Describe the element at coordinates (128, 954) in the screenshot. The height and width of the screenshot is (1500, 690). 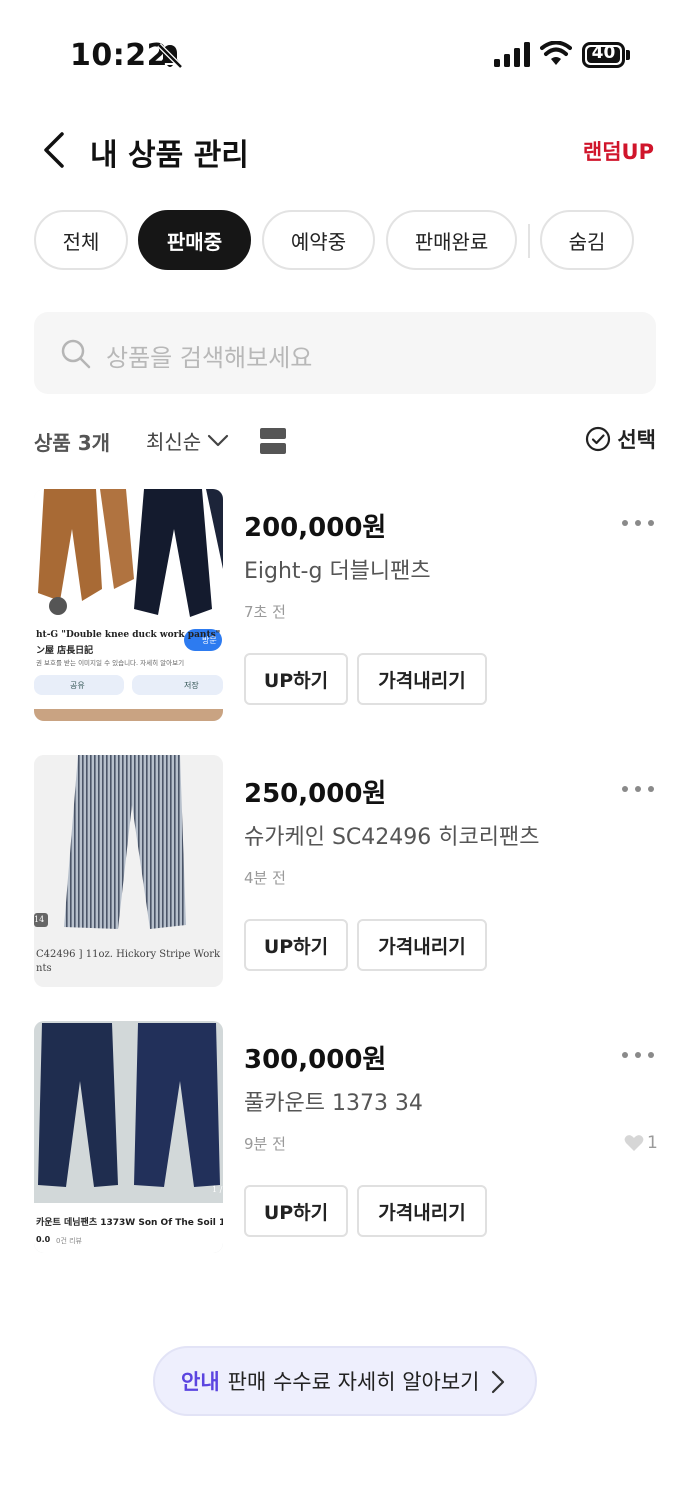
I see `thumb-caption: C42496 ] 11oz. Hickory Stripe Work` at that location.